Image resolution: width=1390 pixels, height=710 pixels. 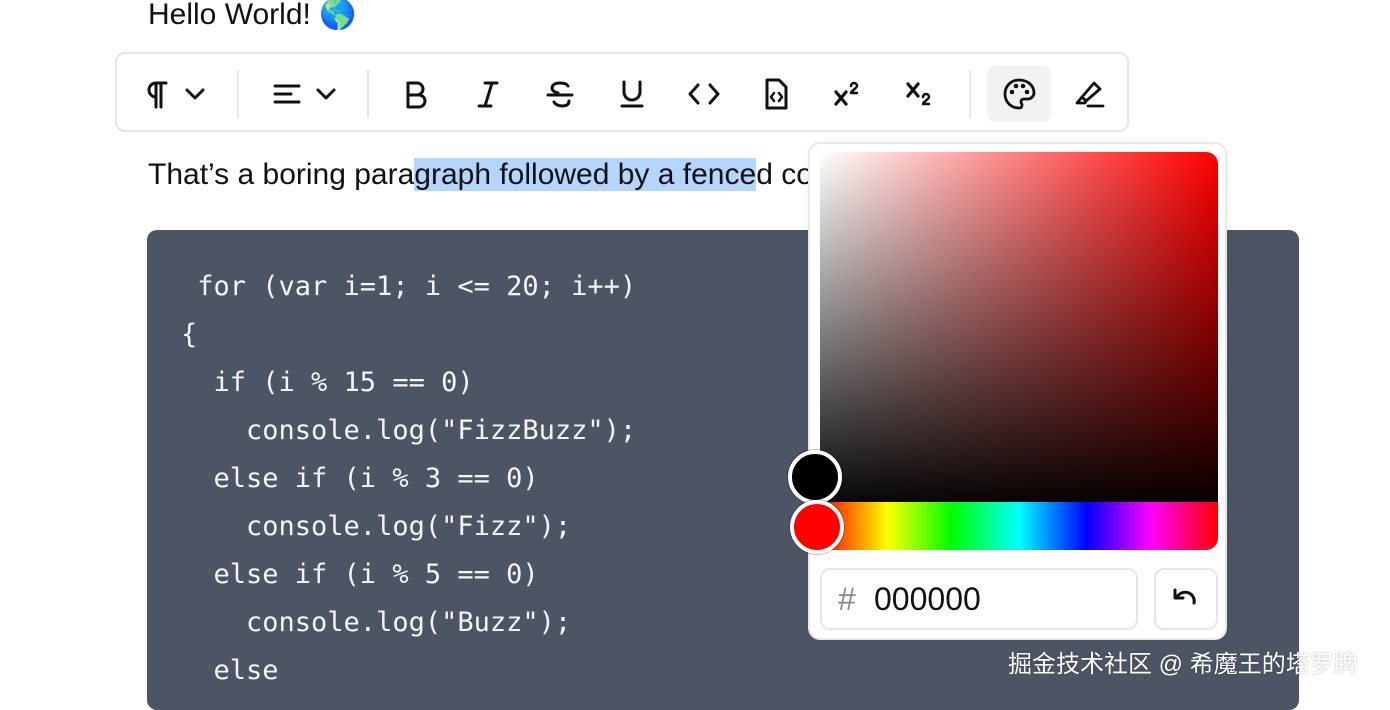 I want to click on code-line: console.log("Fizz");, so click(x=376, y=526).